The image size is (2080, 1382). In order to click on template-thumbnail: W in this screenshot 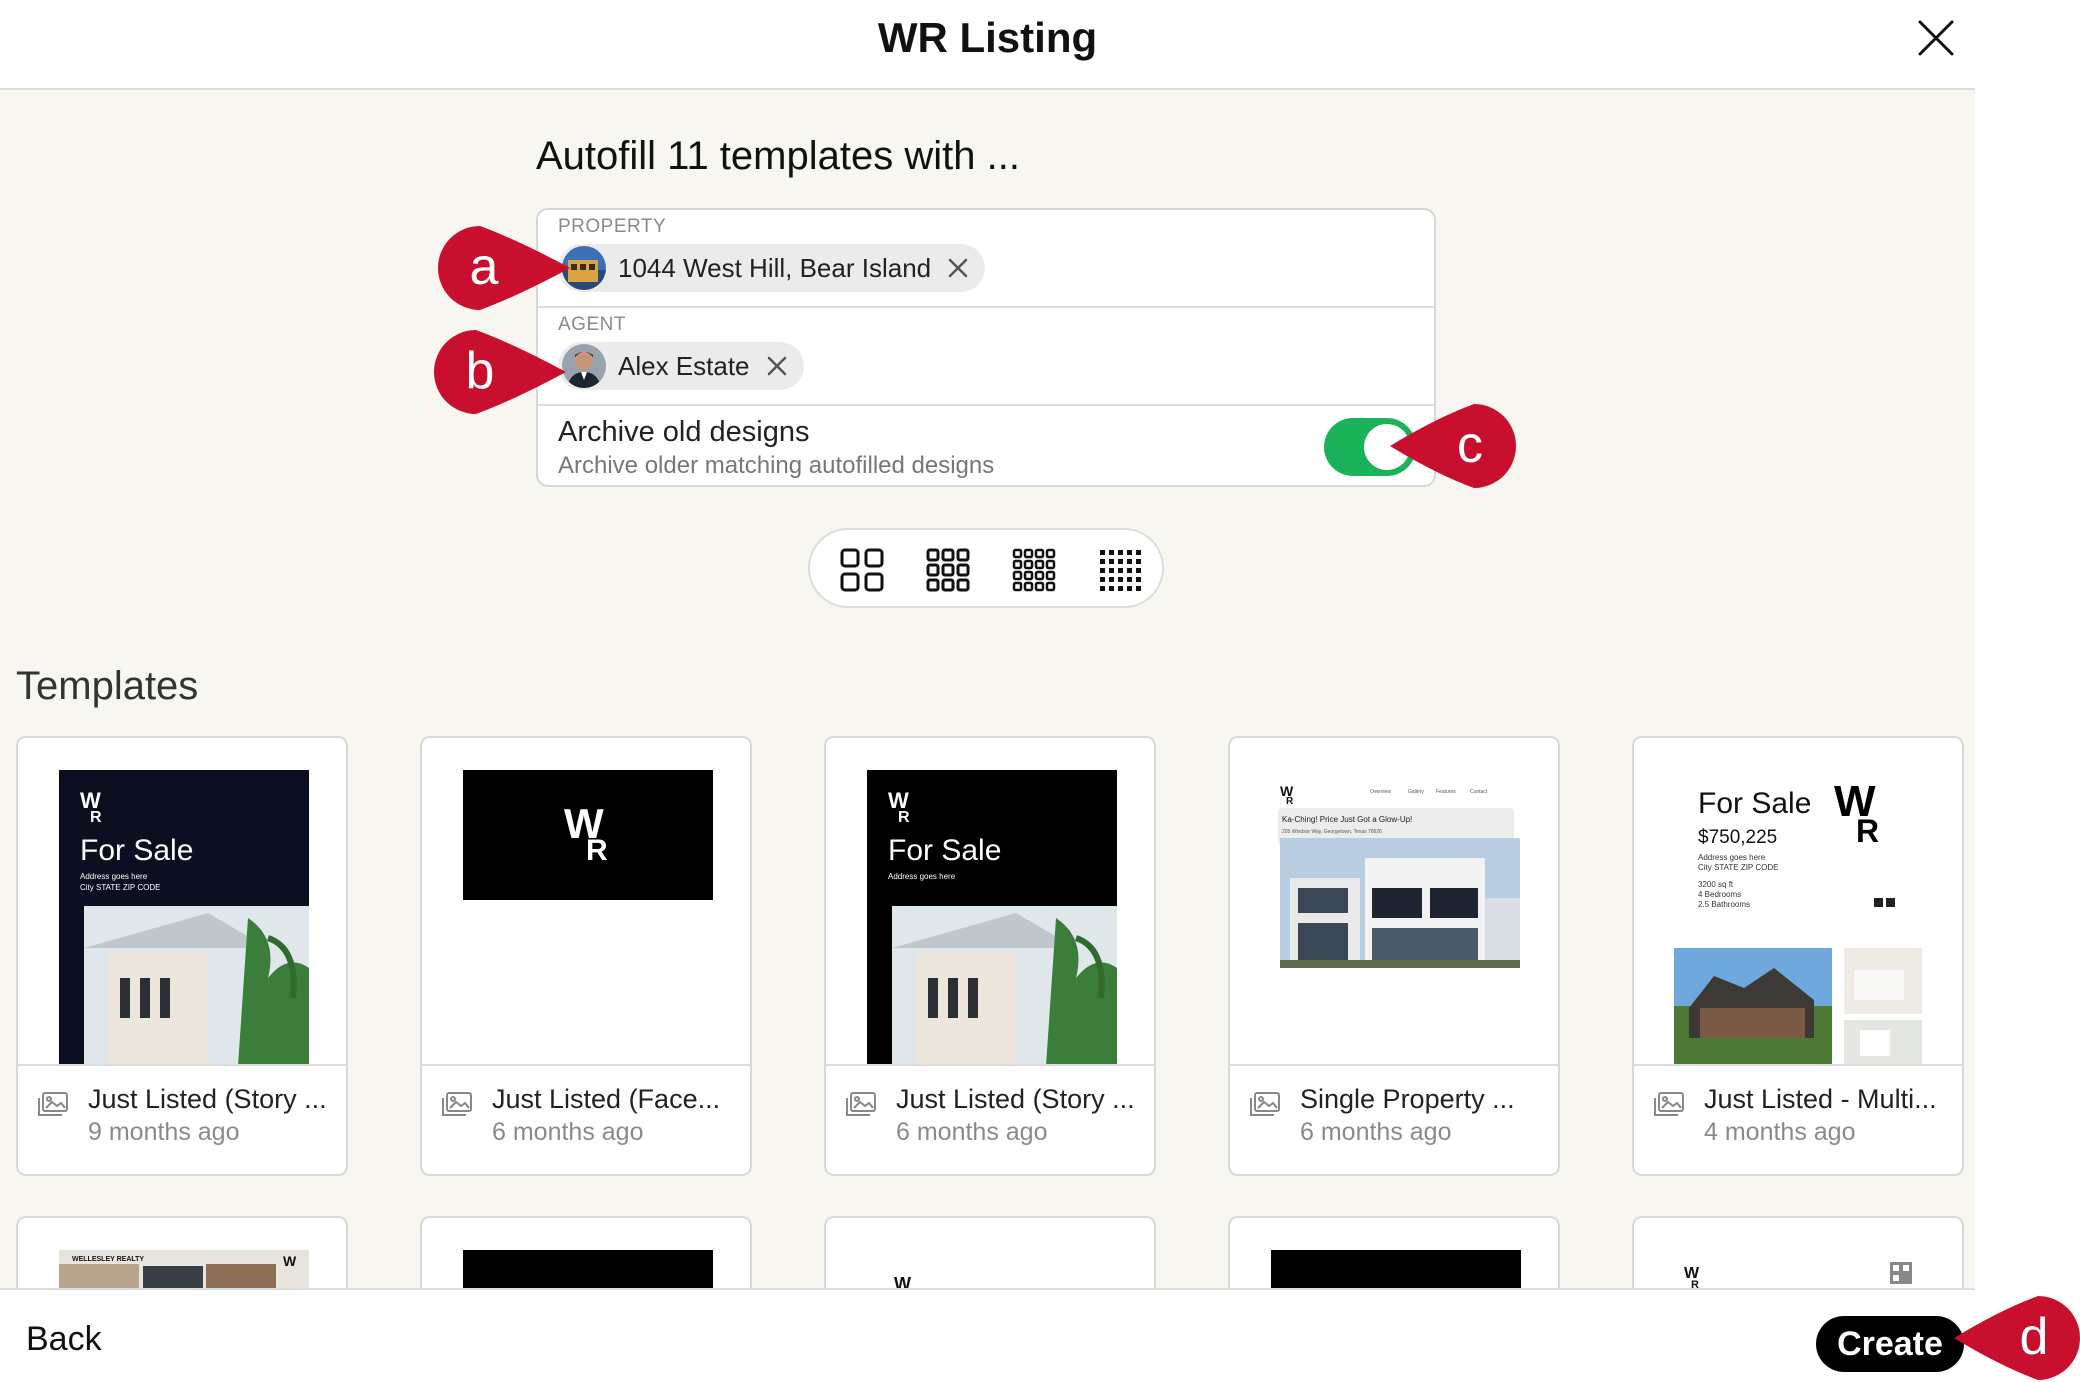, I will do `click(902, 1284)`.